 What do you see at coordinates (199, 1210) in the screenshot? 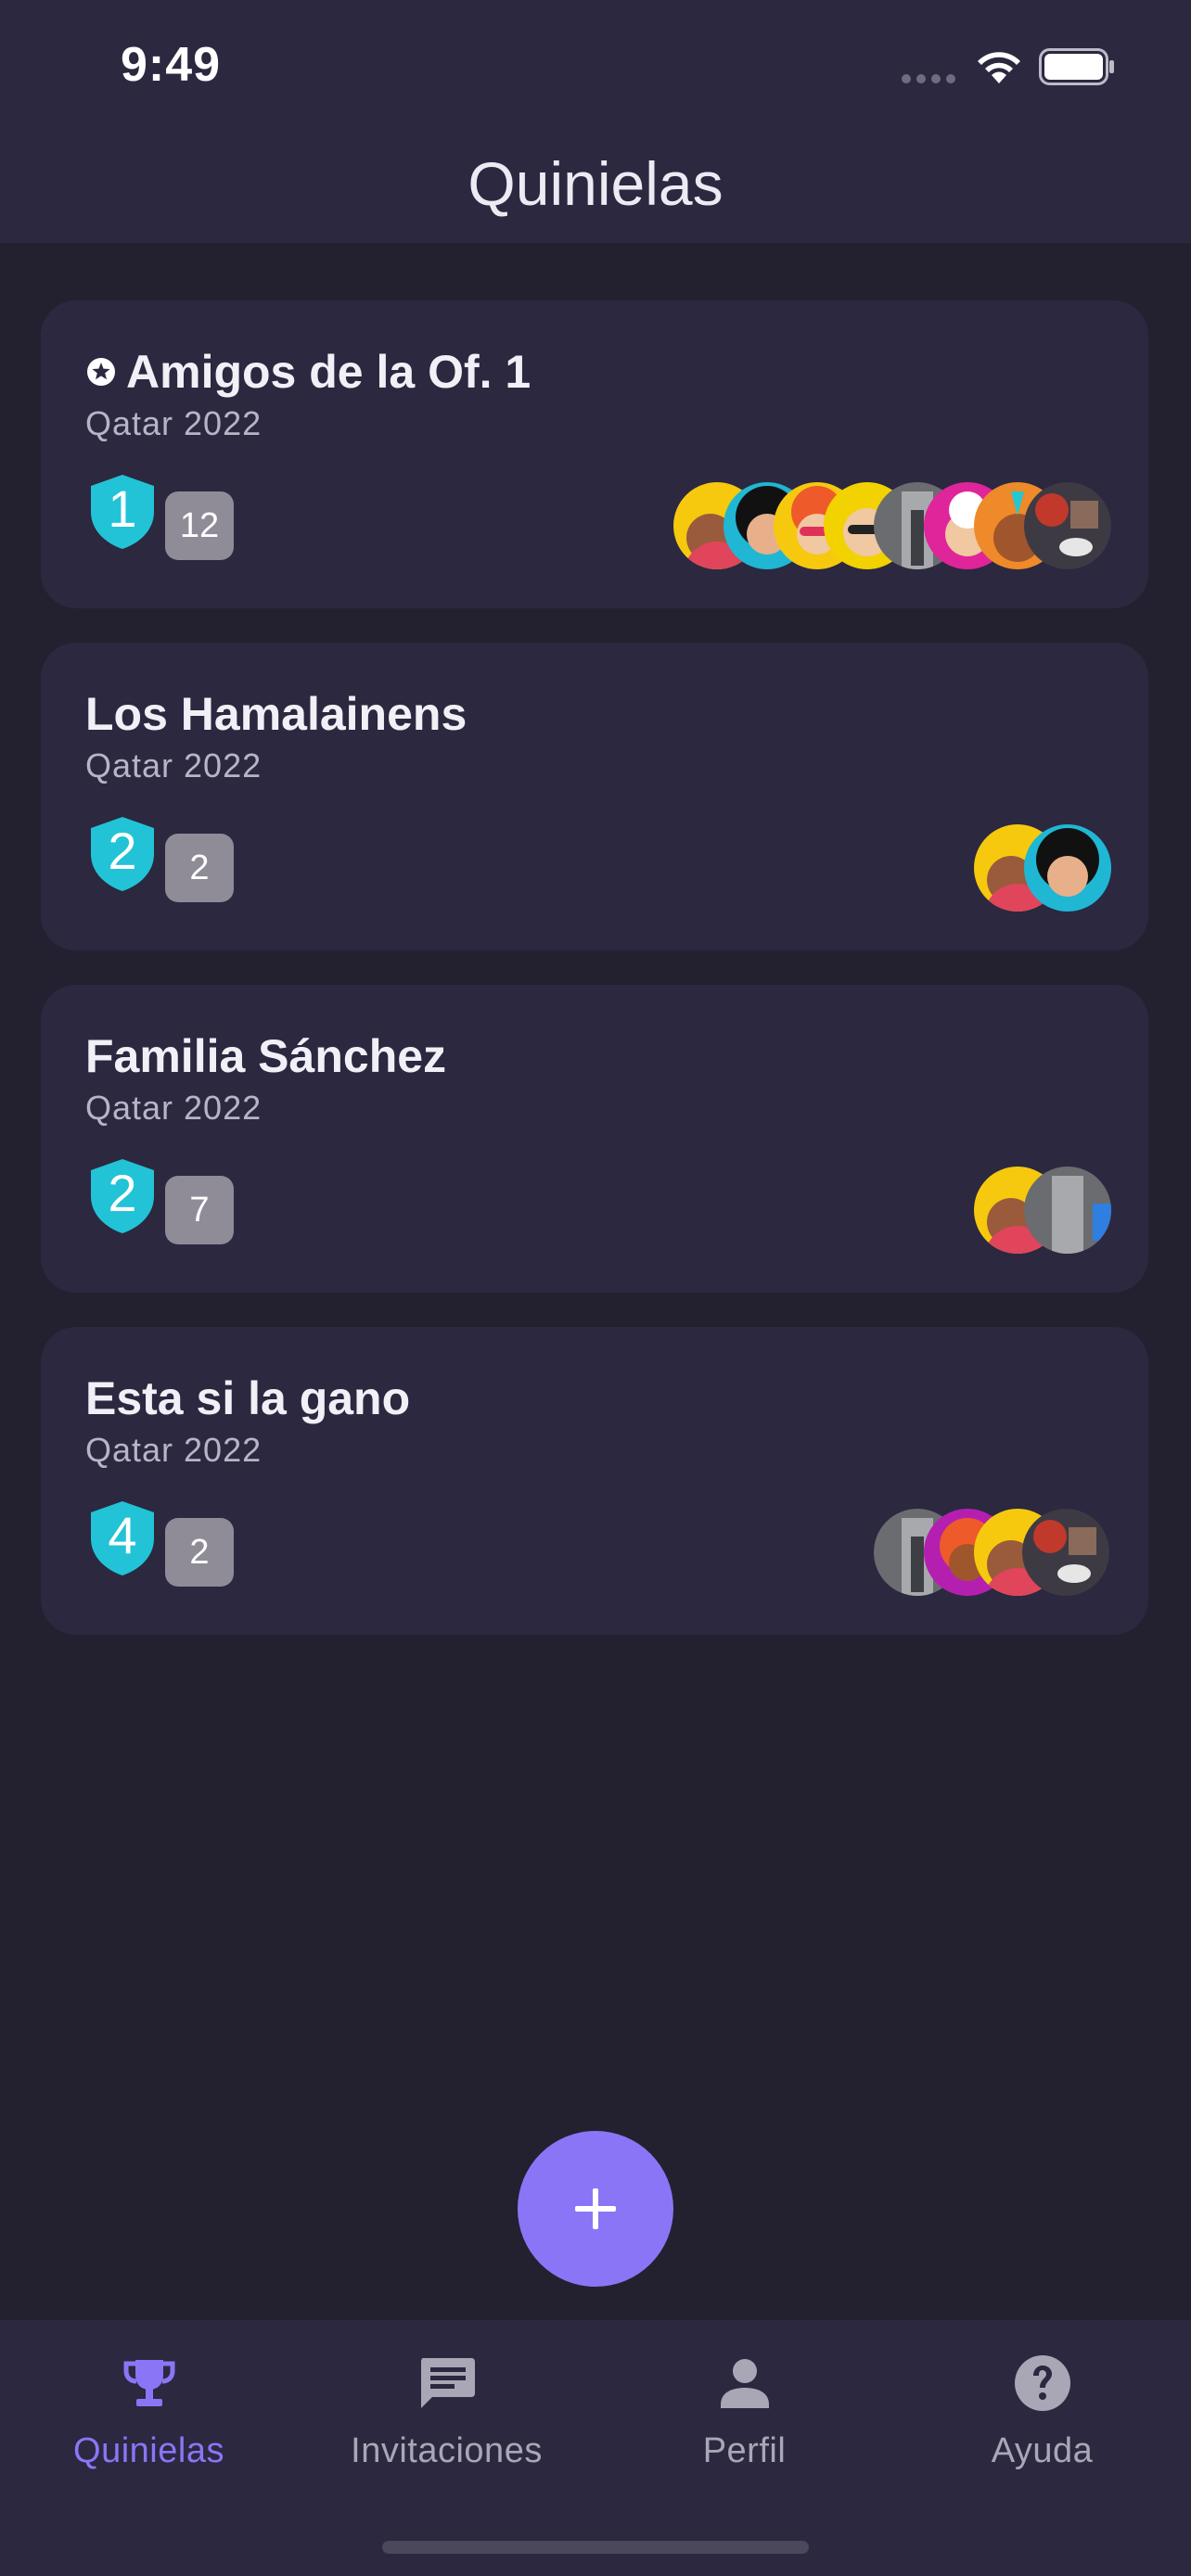
I see `member-count-badge: 7` at bounding box center [199, 1210].